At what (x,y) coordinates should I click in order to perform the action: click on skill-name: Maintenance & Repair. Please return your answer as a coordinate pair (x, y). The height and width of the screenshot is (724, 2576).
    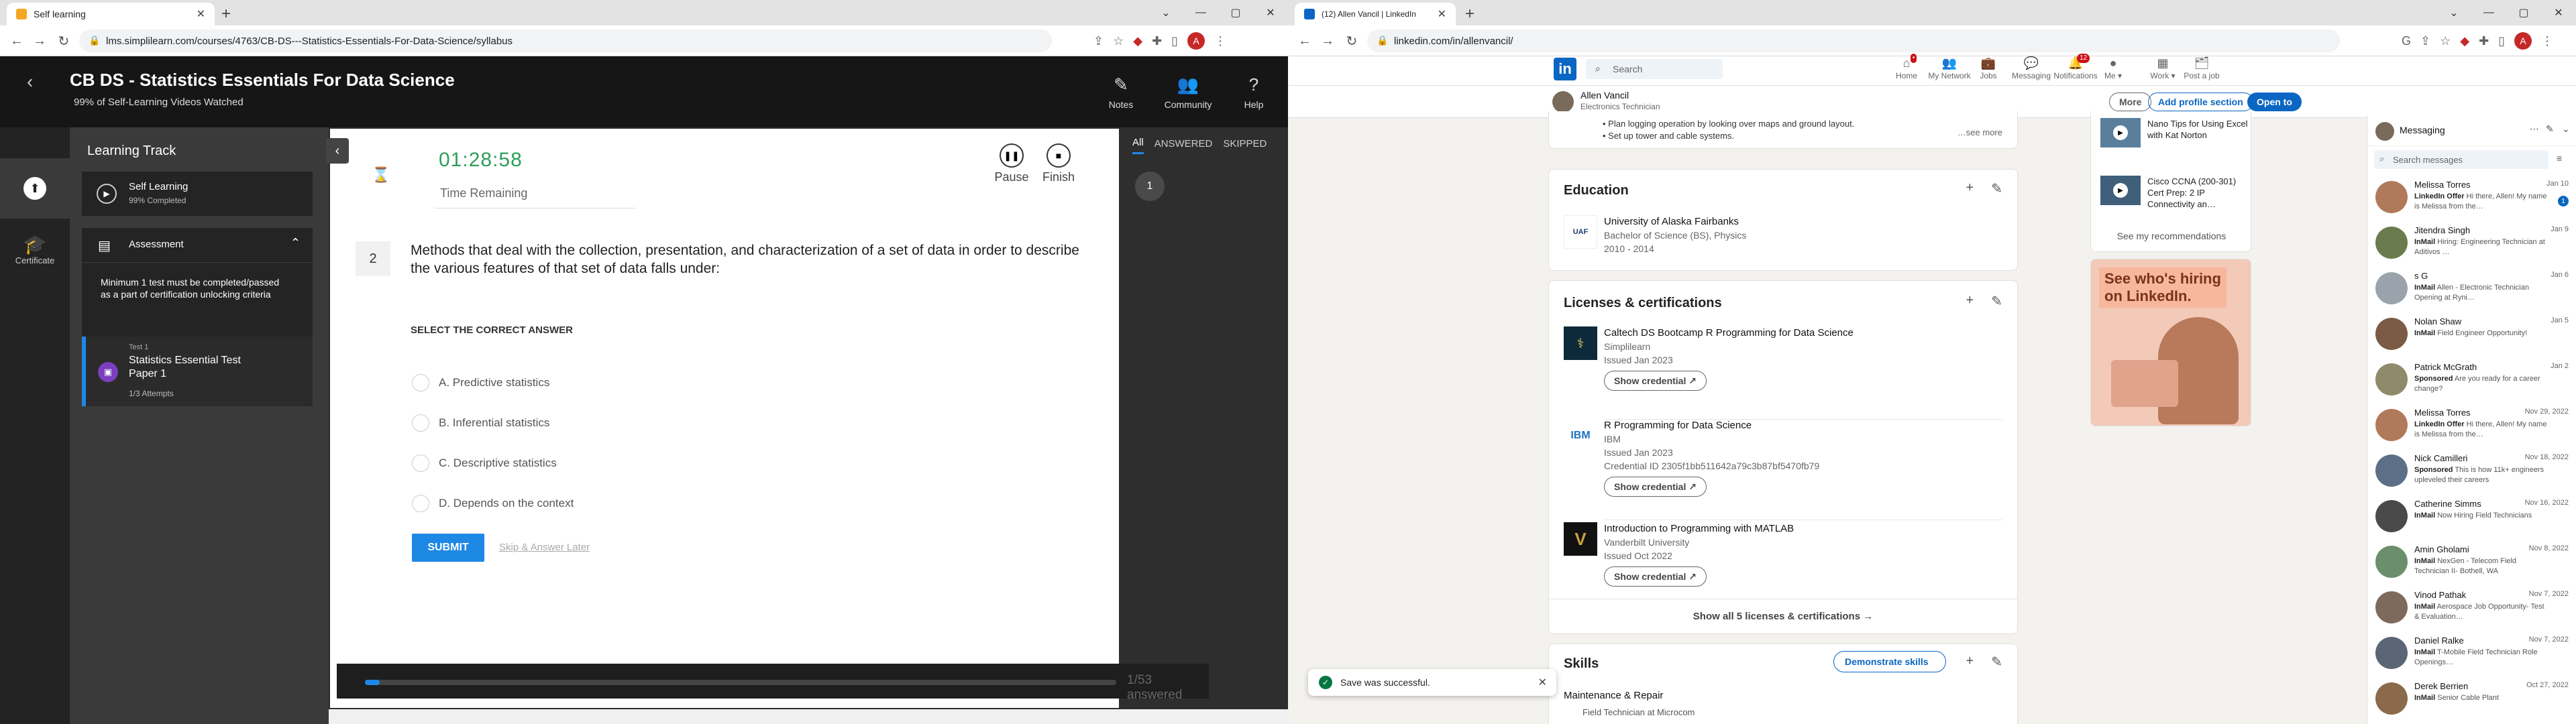
    Looking at the image, I should click on (1613, 695).